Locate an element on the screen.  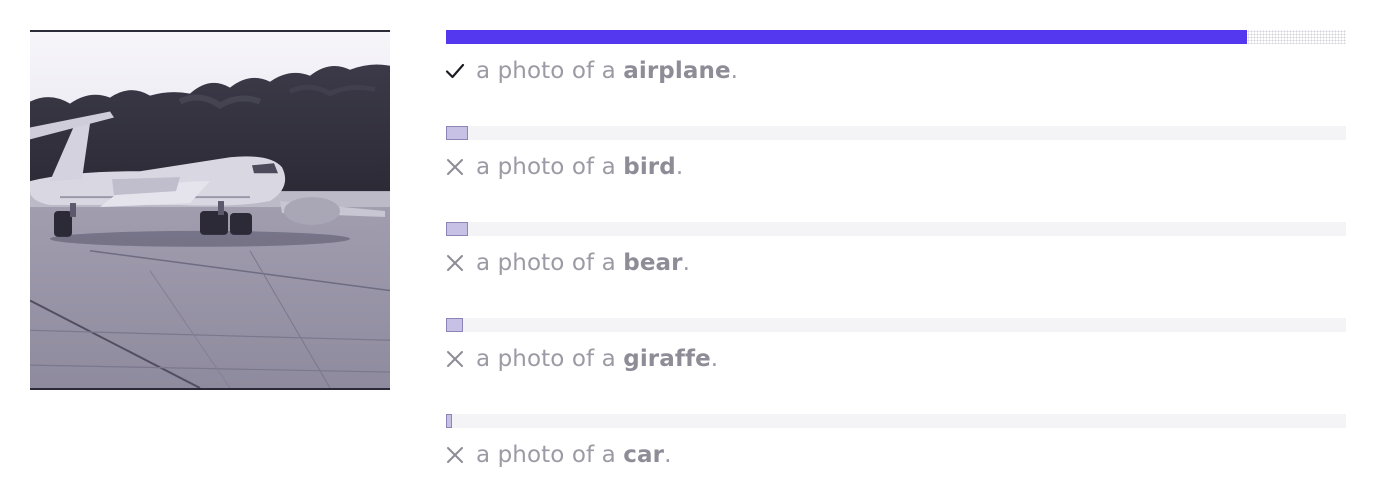
prediction-row-bear: a photo of a bear. is located at coordinates (896, 252).